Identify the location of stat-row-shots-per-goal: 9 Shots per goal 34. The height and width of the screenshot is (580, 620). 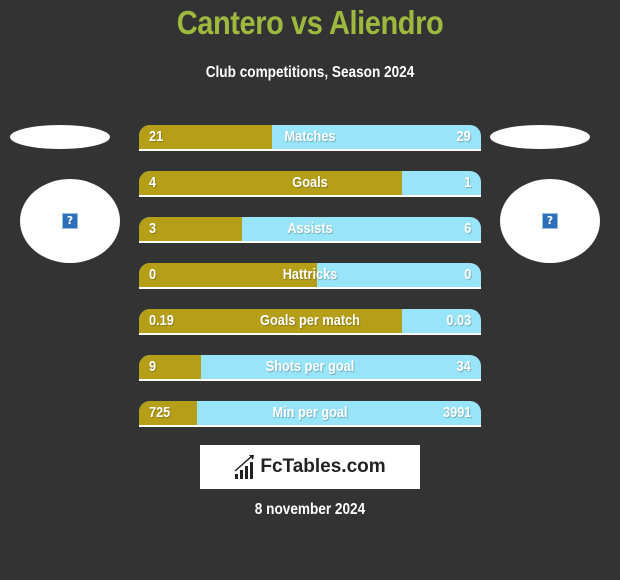
(310, 368).